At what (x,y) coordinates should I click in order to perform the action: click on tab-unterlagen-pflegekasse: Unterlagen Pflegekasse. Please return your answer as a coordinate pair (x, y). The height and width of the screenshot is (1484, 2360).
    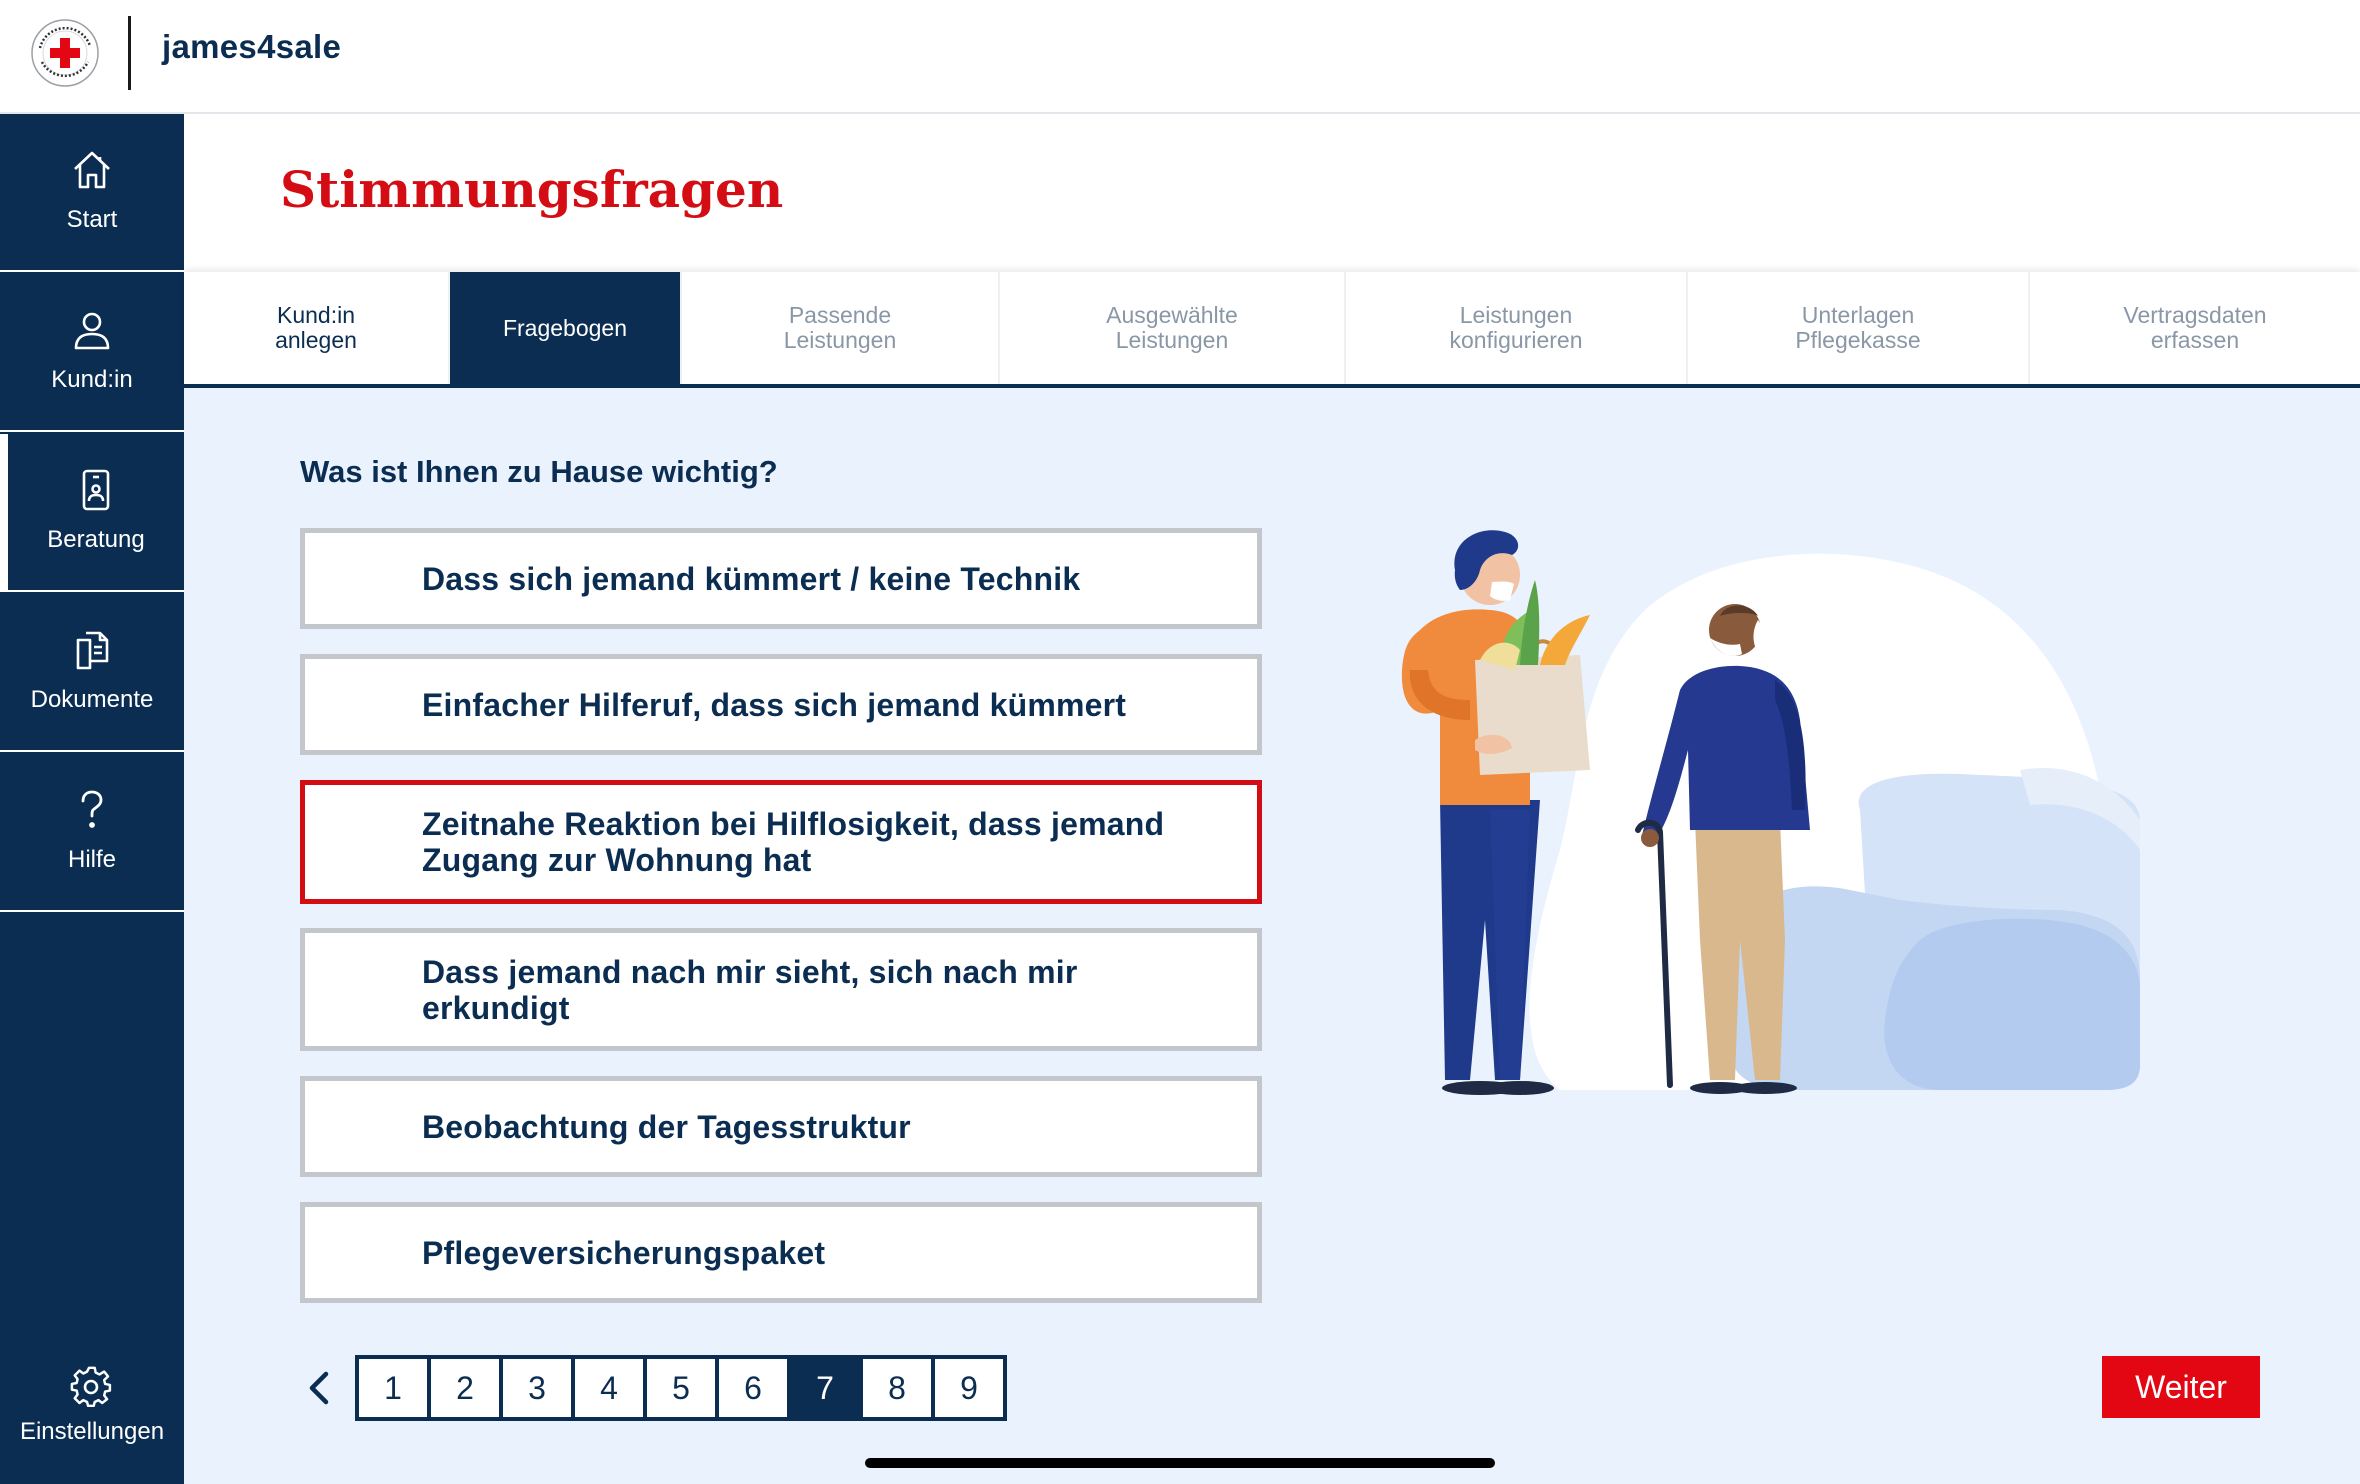
    Looking at the image, I should click on (1859, 328).